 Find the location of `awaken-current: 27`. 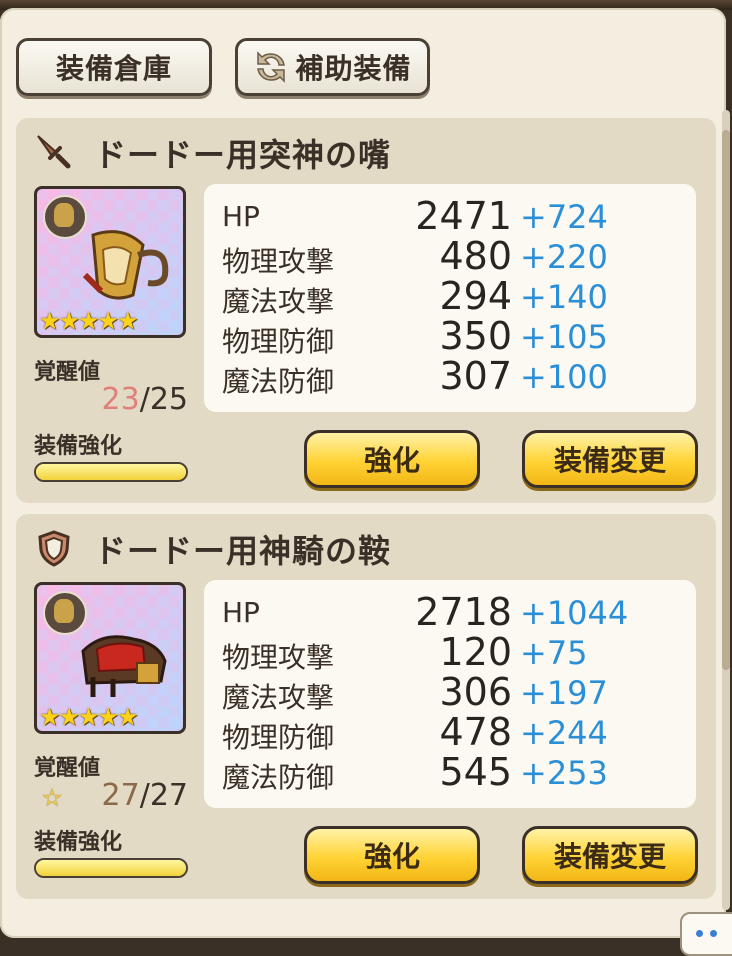

awaken-current: 27 is located at coordinates (120, 795).